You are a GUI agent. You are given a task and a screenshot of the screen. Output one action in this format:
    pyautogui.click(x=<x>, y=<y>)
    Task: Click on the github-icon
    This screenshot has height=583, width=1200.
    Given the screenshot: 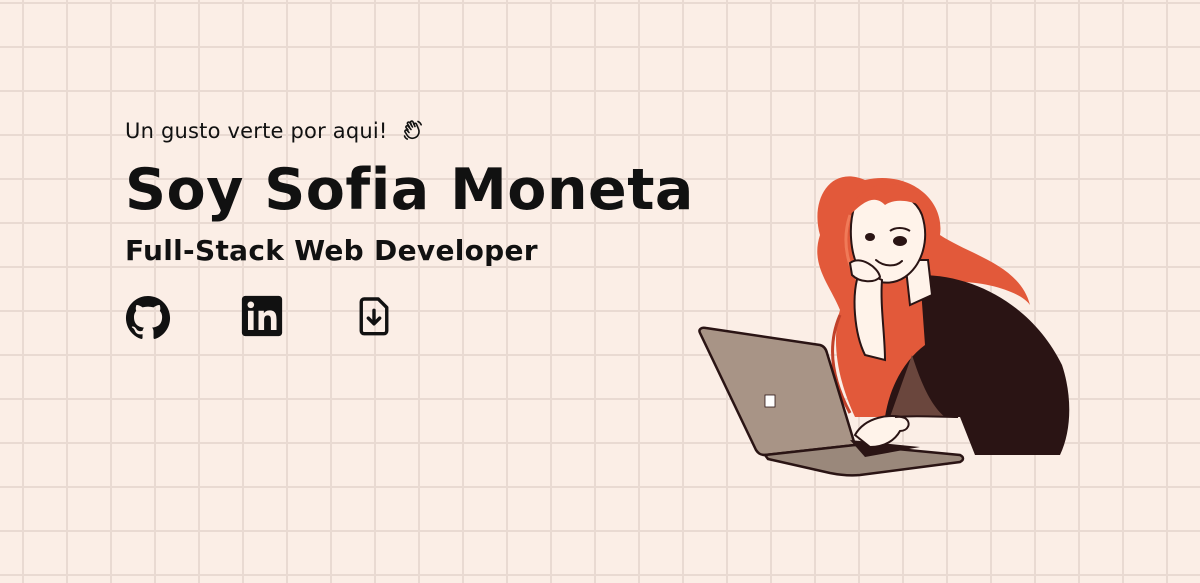 What is the action you would take?
    pyautogui.click(x=148, y=320)
    